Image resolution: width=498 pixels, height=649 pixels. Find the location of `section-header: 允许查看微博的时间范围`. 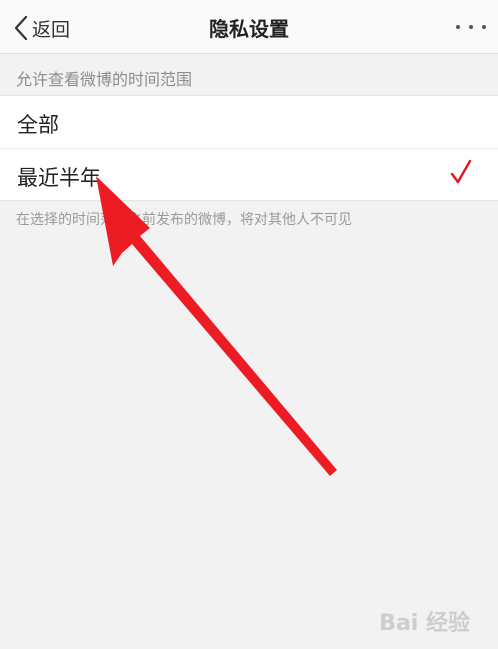

section-header: 允许查看微博的时间范围 is located at coordinates (104, 79).